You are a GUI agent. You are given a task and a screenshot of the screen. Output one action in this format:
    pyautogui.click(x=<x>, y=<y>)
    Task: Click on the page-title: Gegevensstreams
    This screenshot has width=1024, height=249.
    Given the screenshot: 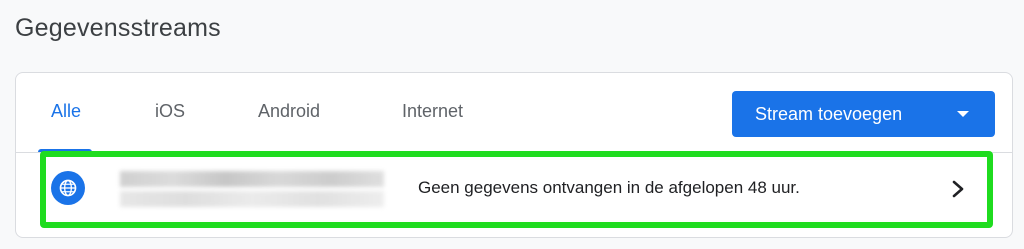 What is the action you would take?
    pyautogui.click(x=118, y=28)
    